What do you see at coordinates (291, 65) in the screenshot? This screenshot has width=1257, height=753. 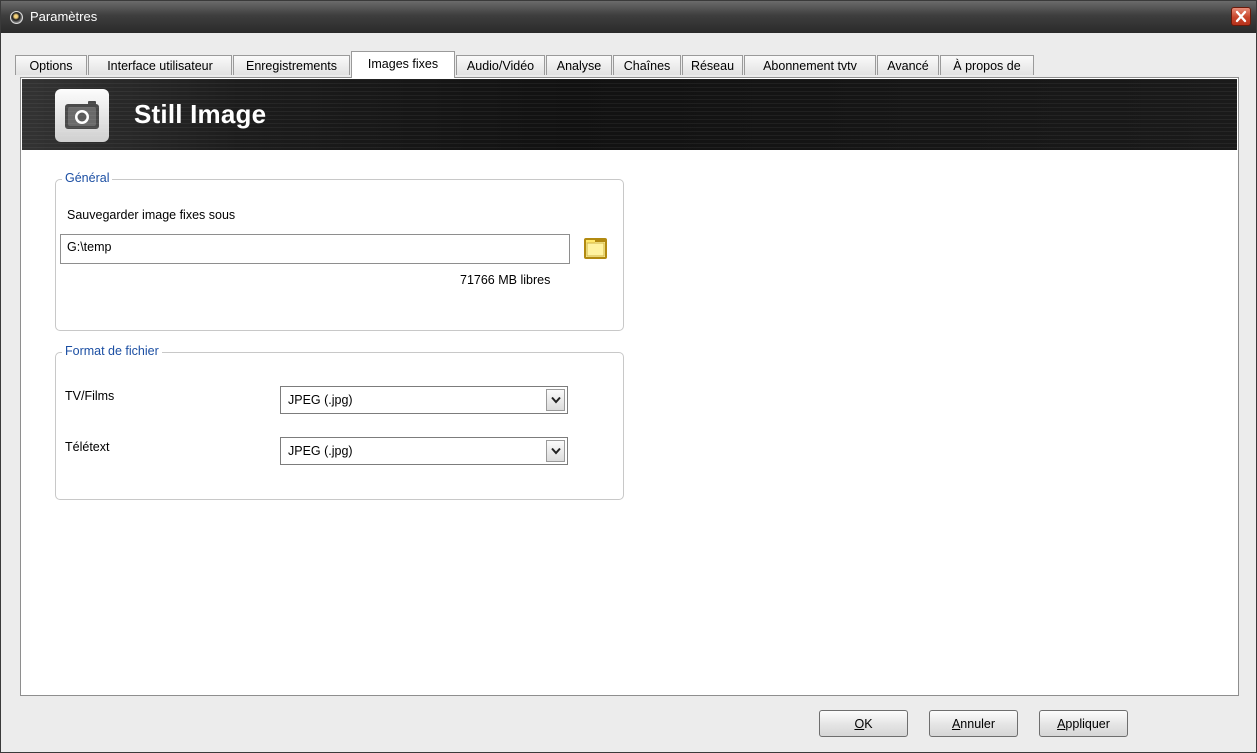 I see `tab-enregistrements: Enregistrements` at bounding box center [291, 65].